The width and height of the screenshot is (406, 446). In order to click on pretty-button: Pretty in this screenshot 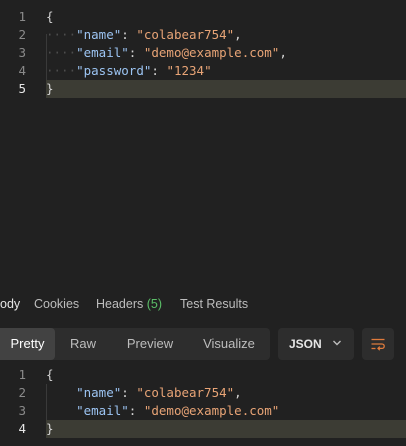, I will do `click(27, 344)`.